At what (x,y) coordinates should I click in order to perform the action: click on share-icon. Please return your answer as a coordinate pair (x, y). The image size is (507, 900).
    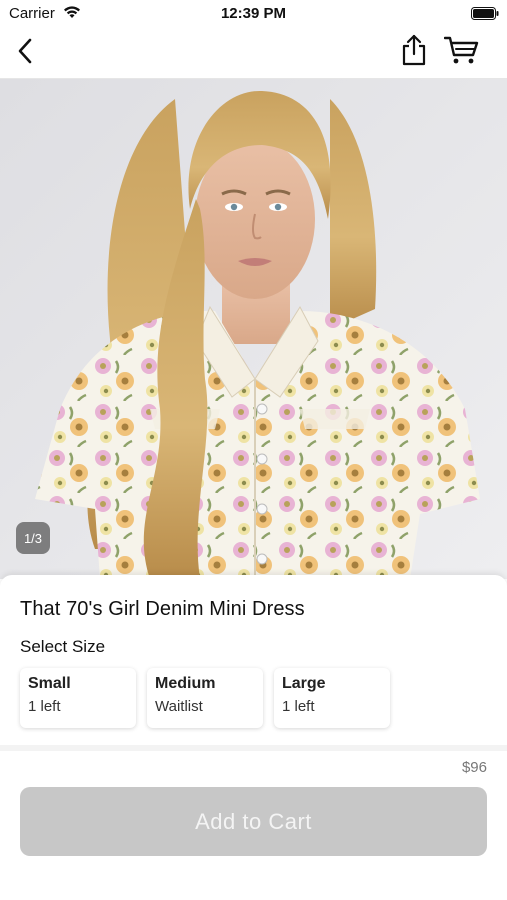
    Looking at the image, I should click on (414, 52).